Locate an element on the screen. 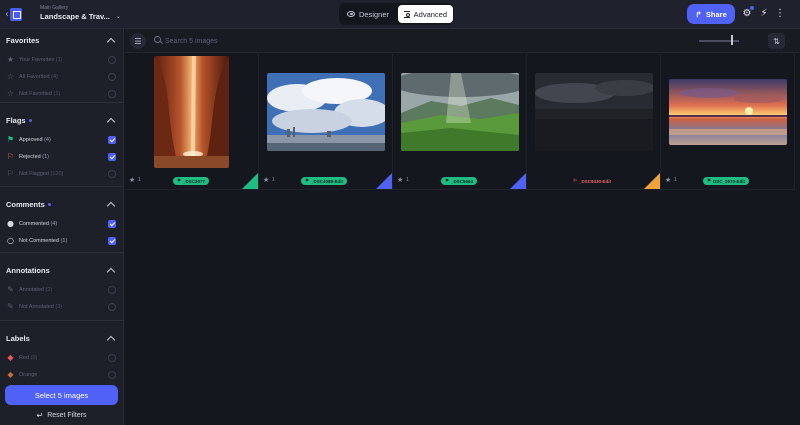 The width and height of the screenshot is (800, 425). card-footer: ⚐ _DSC9430-Edit is located at coordinates (593, 182).